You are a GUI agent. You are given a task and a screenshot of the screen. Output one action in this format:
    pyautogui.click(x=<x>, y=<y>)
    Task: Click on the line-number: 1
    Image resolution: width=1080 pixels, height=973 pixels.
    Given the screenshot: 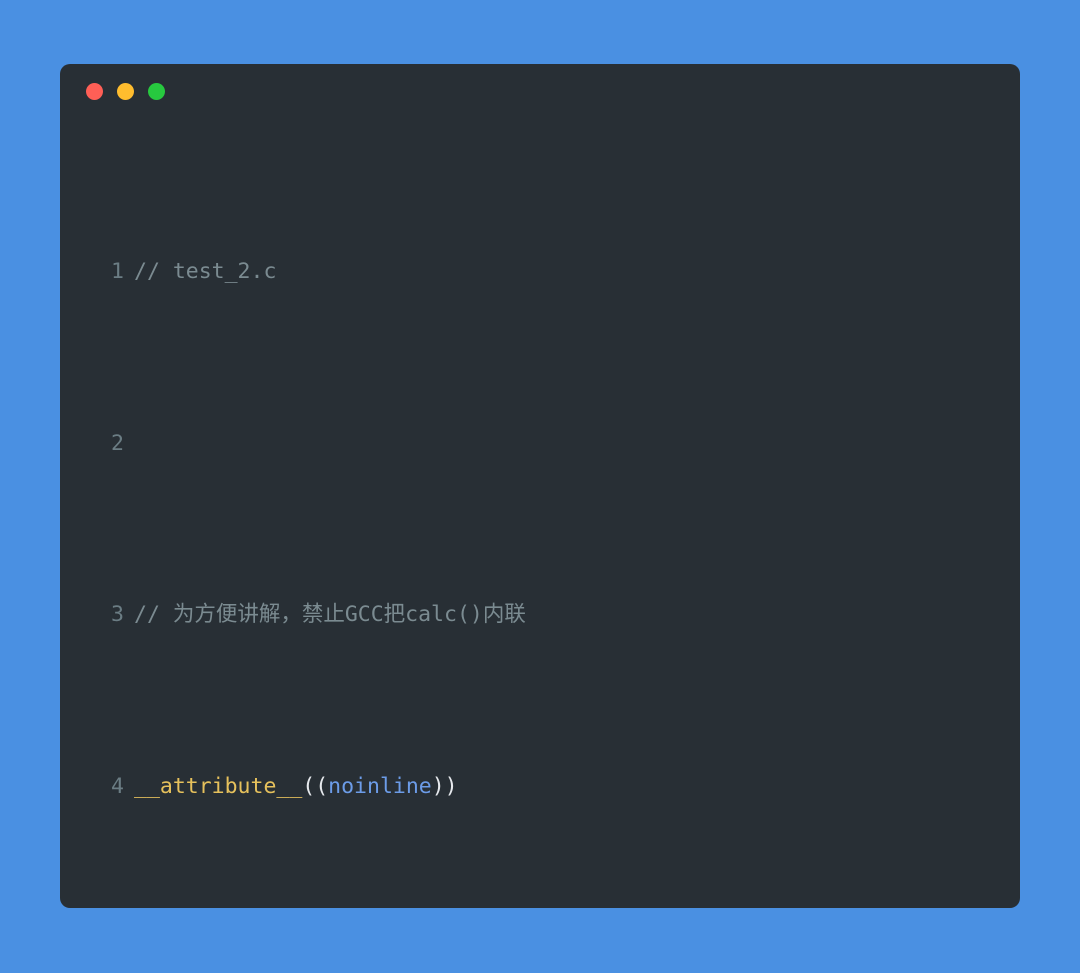 What is the action you would take?
    pyautogui.click(x=117, y=272)
    